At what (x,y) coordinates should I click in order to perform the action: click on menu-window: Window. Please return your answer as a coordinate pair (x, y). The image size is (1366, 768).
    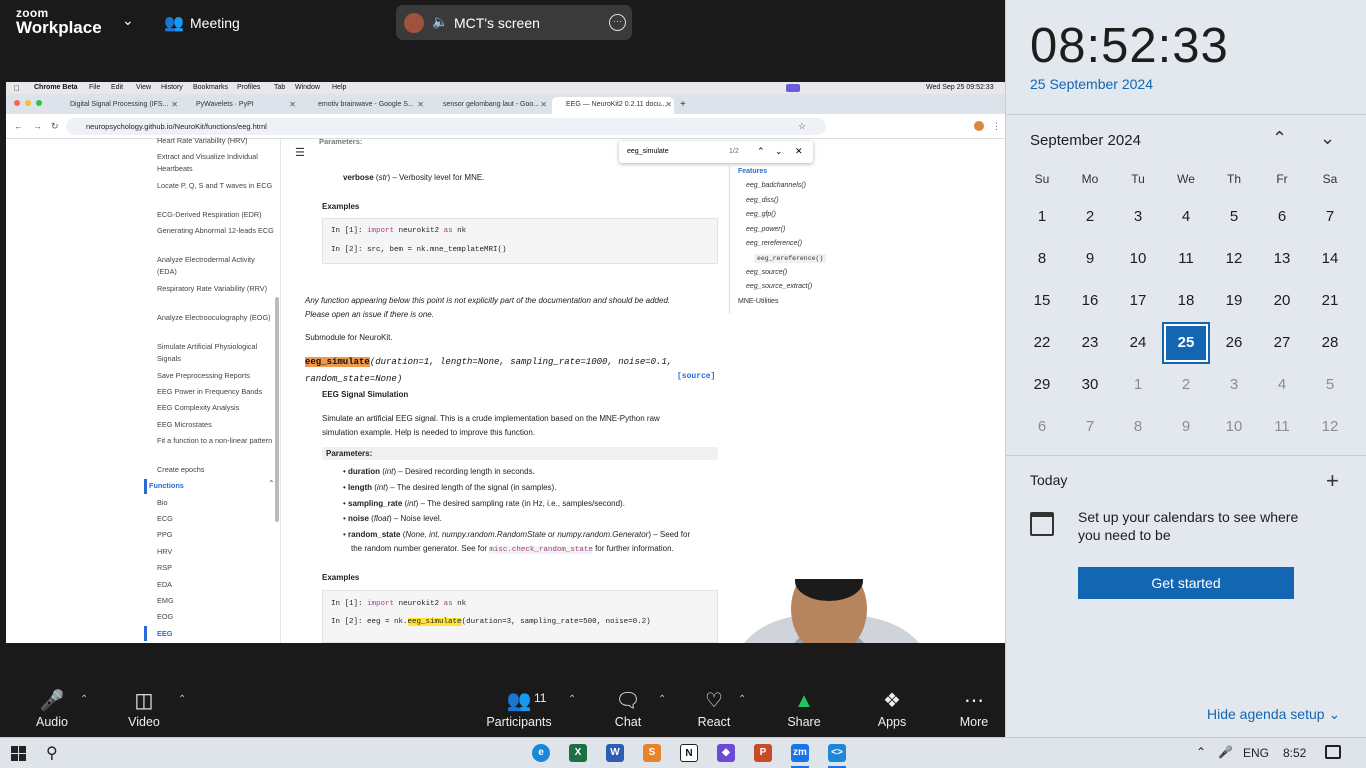
    Looking at the image, I should click on (307, 87).